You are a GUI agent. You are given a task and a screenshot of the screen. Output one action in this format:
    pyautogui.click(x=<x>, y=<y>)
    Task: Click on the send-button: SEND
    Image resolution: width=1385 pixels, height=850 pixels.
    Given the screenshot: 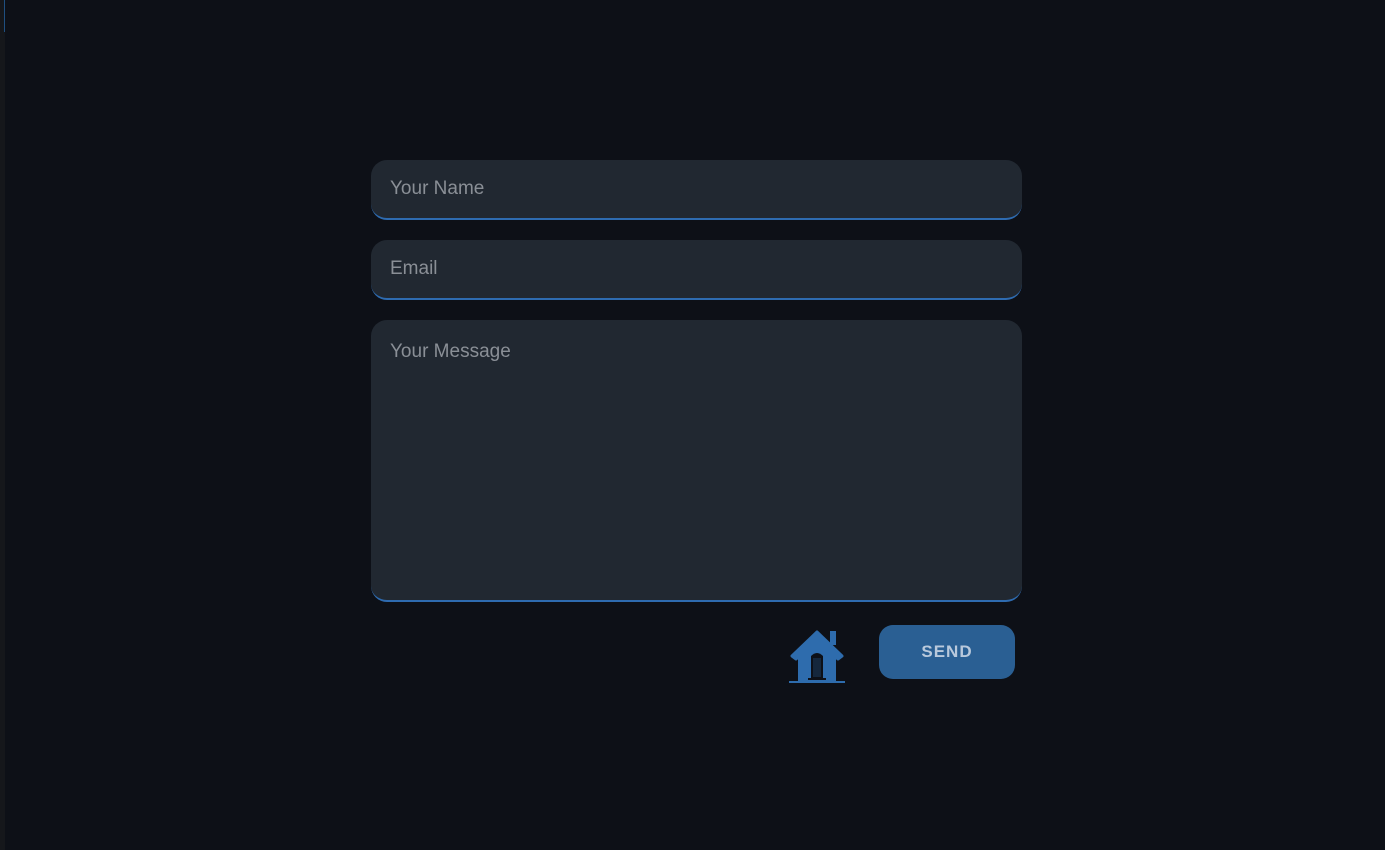 What is the action you would take?
    pyautogui.click(x=947, y=652)
    